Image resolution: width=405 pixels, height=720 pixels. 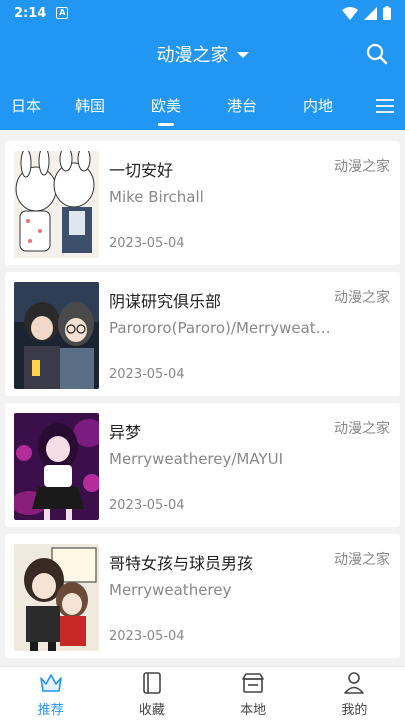 I want to click on nav-favorites: 收藏, so click(x=151, y=693).